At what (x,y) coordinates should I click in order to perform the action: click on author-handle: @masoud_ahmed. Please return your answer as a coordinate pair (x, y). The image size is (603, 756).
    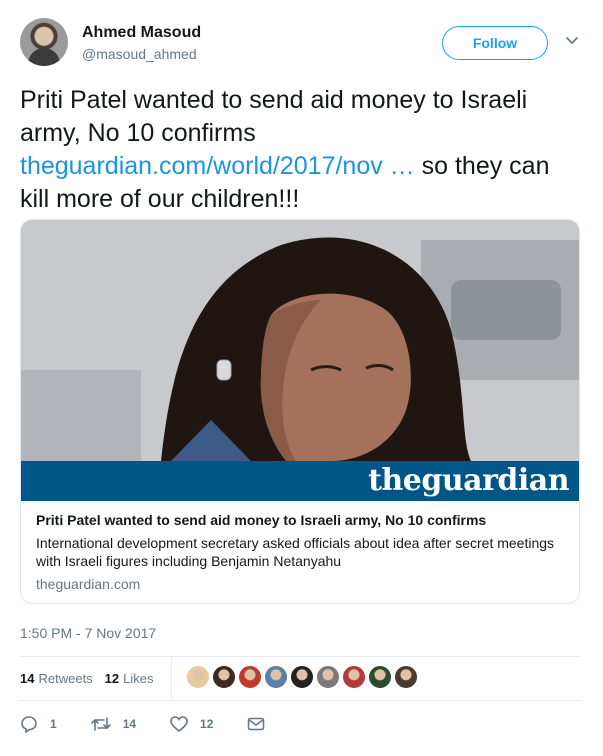
    Looking at the image, I should click on (139, 54).